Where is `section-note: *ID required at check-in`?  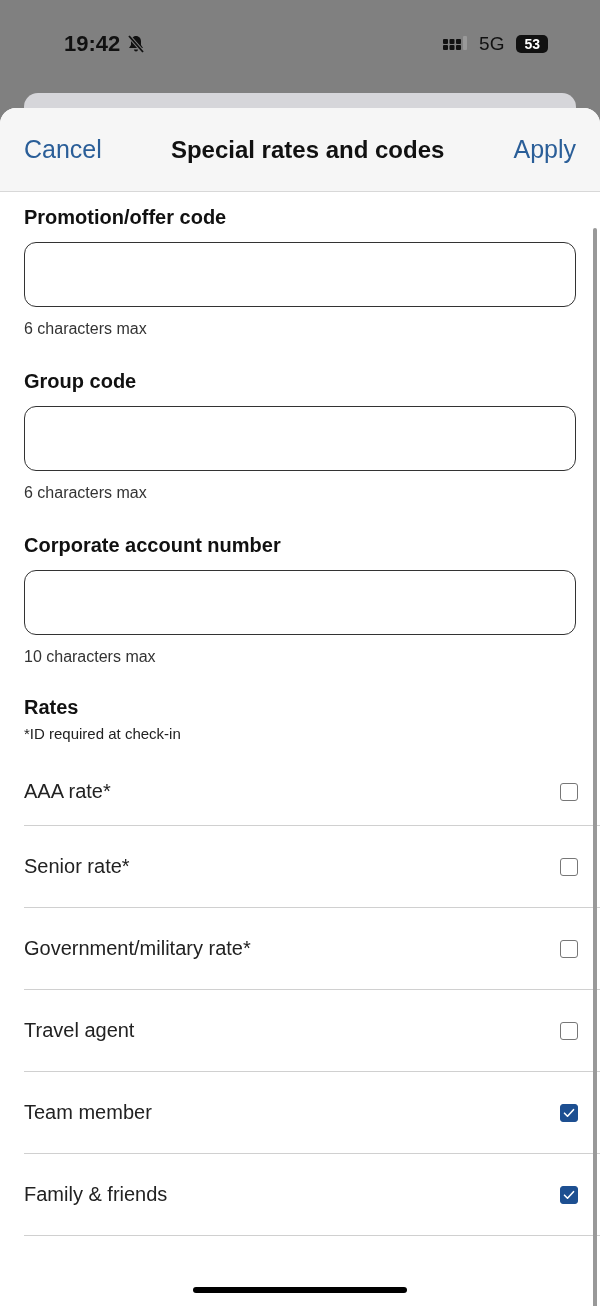
section-note: *ID required at check-in is located at coordinates (103, 733).